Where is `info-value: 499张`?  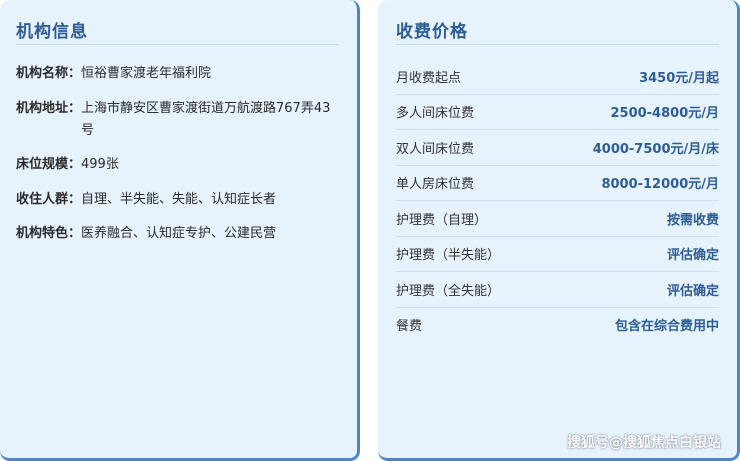
info-value: 499张 is located at coordinates (100, 164).